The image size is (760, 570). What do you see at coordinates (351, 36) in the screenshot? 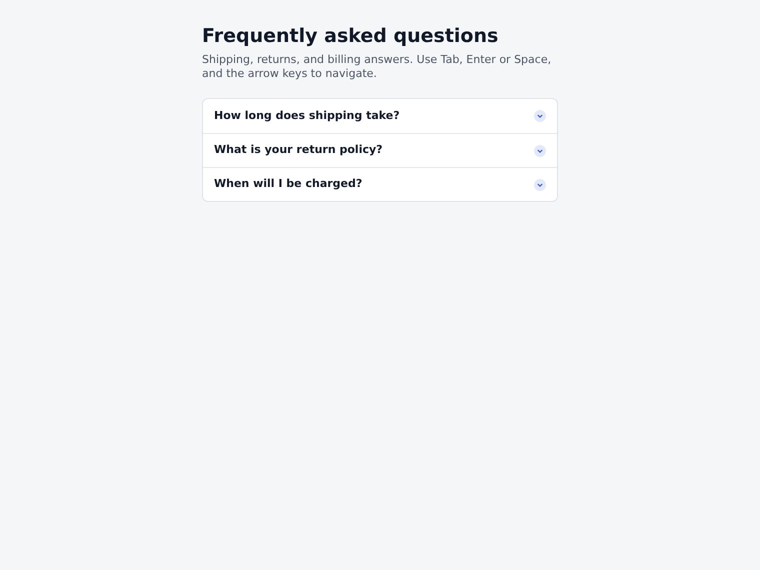
I see `page-title: Frequently asked questions` at bounding box center [351, 36].